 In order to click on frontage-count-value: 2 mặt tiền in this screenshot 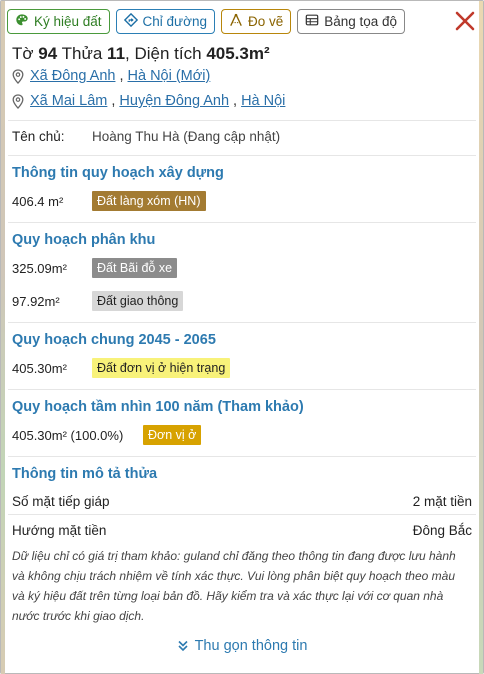, I will do `click(442, 501)`.